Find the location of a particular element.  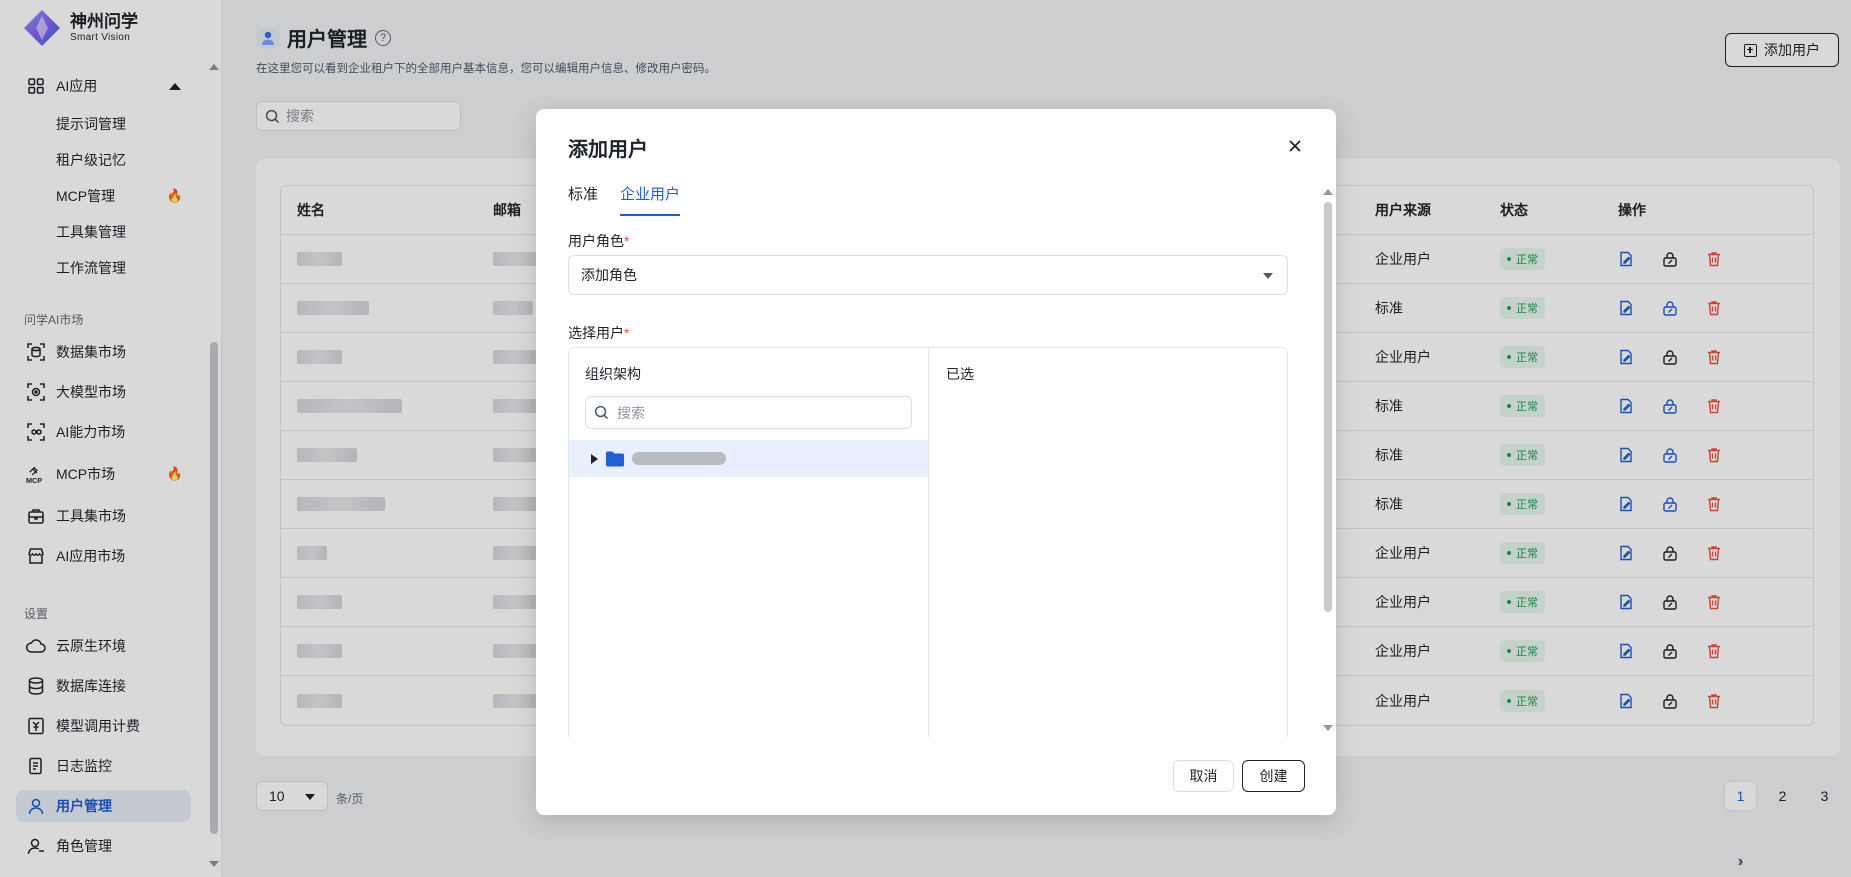

scroll-up-icon is located at coordinates (1328, 192).